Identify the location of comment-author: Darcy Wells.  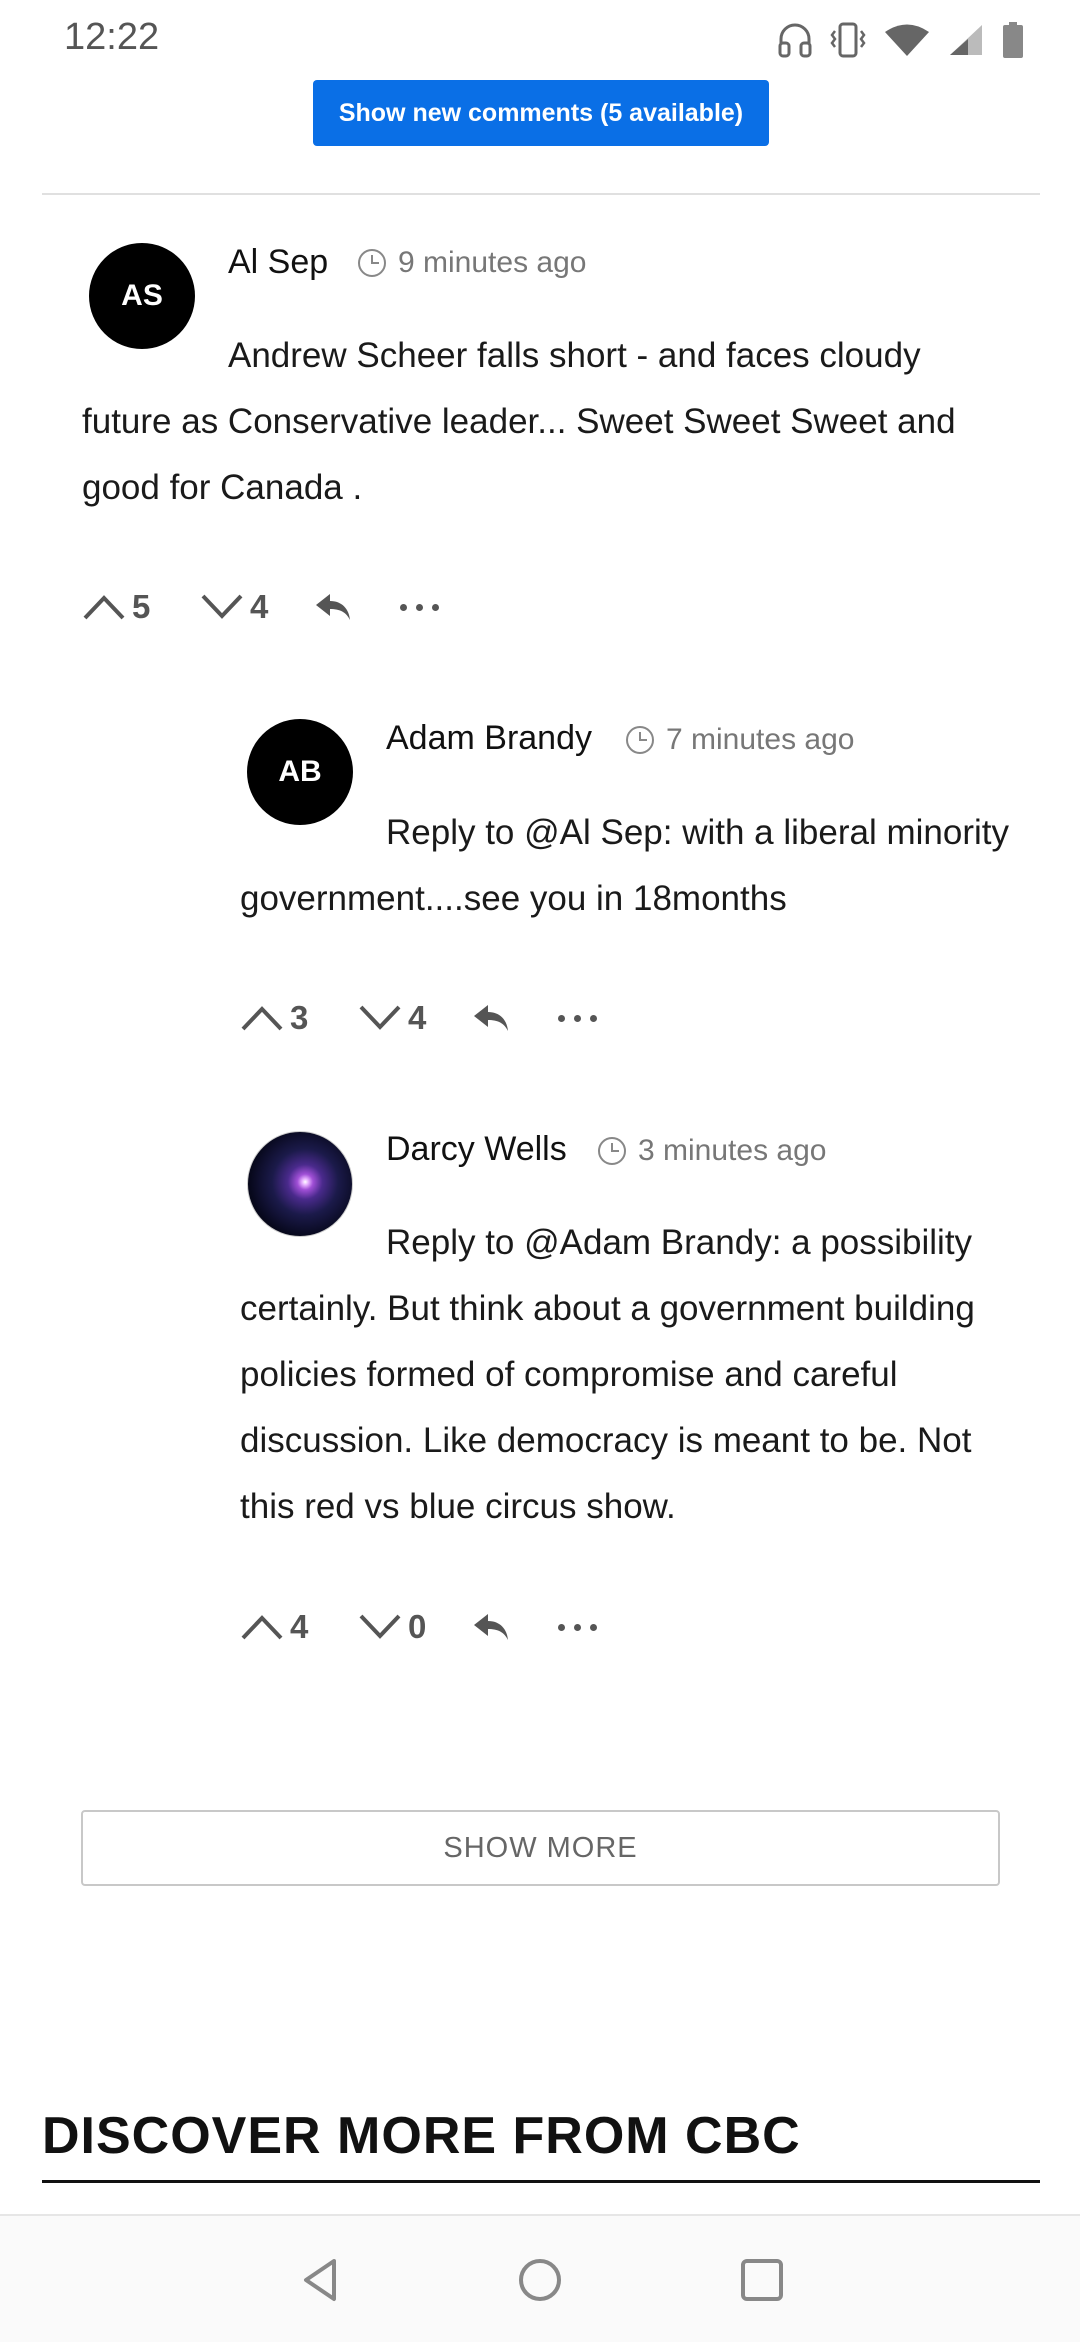
(476, 1149).